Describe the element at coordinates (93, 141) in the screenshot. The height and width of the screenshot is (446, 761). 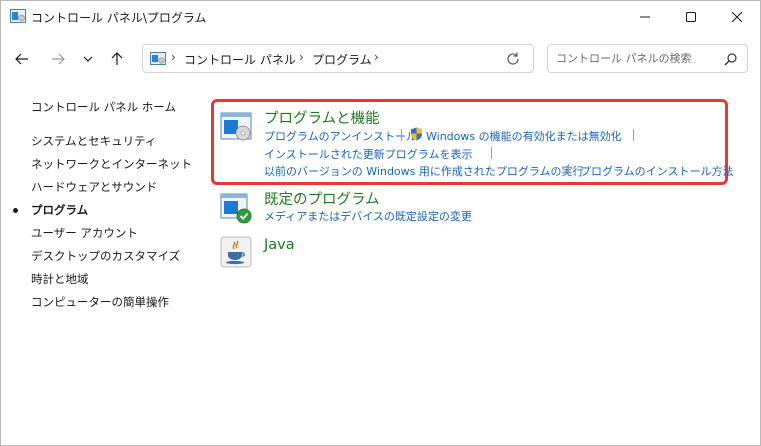
I see `sidebar-item-system-security: システムとセキュリティ` at that location.